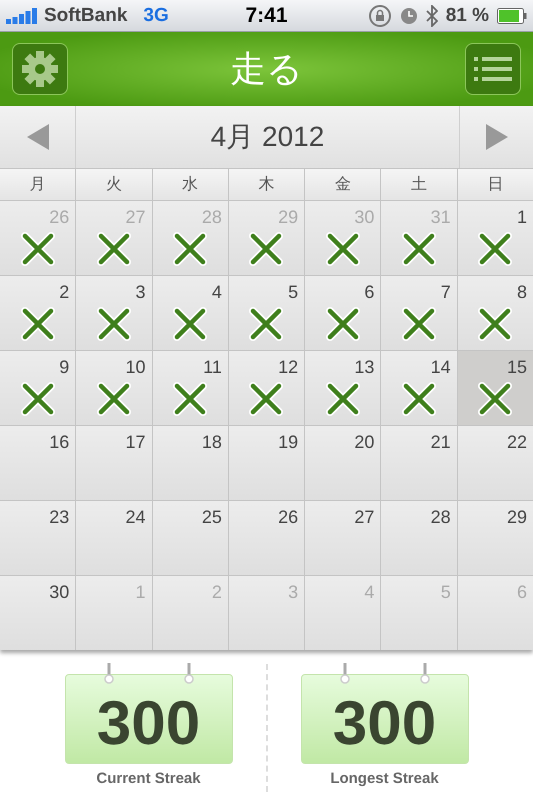 This screenshot has height=800, width=533. I want to click on day-cell: 6, so click(342, 313).